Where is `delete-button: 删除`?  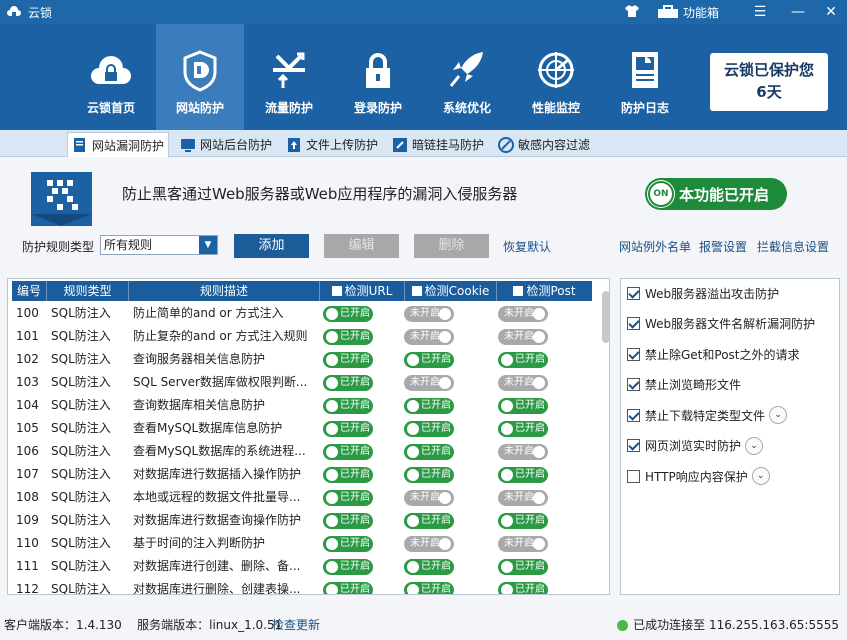 delete-button: 删除 is located at coordinates (451, 246).